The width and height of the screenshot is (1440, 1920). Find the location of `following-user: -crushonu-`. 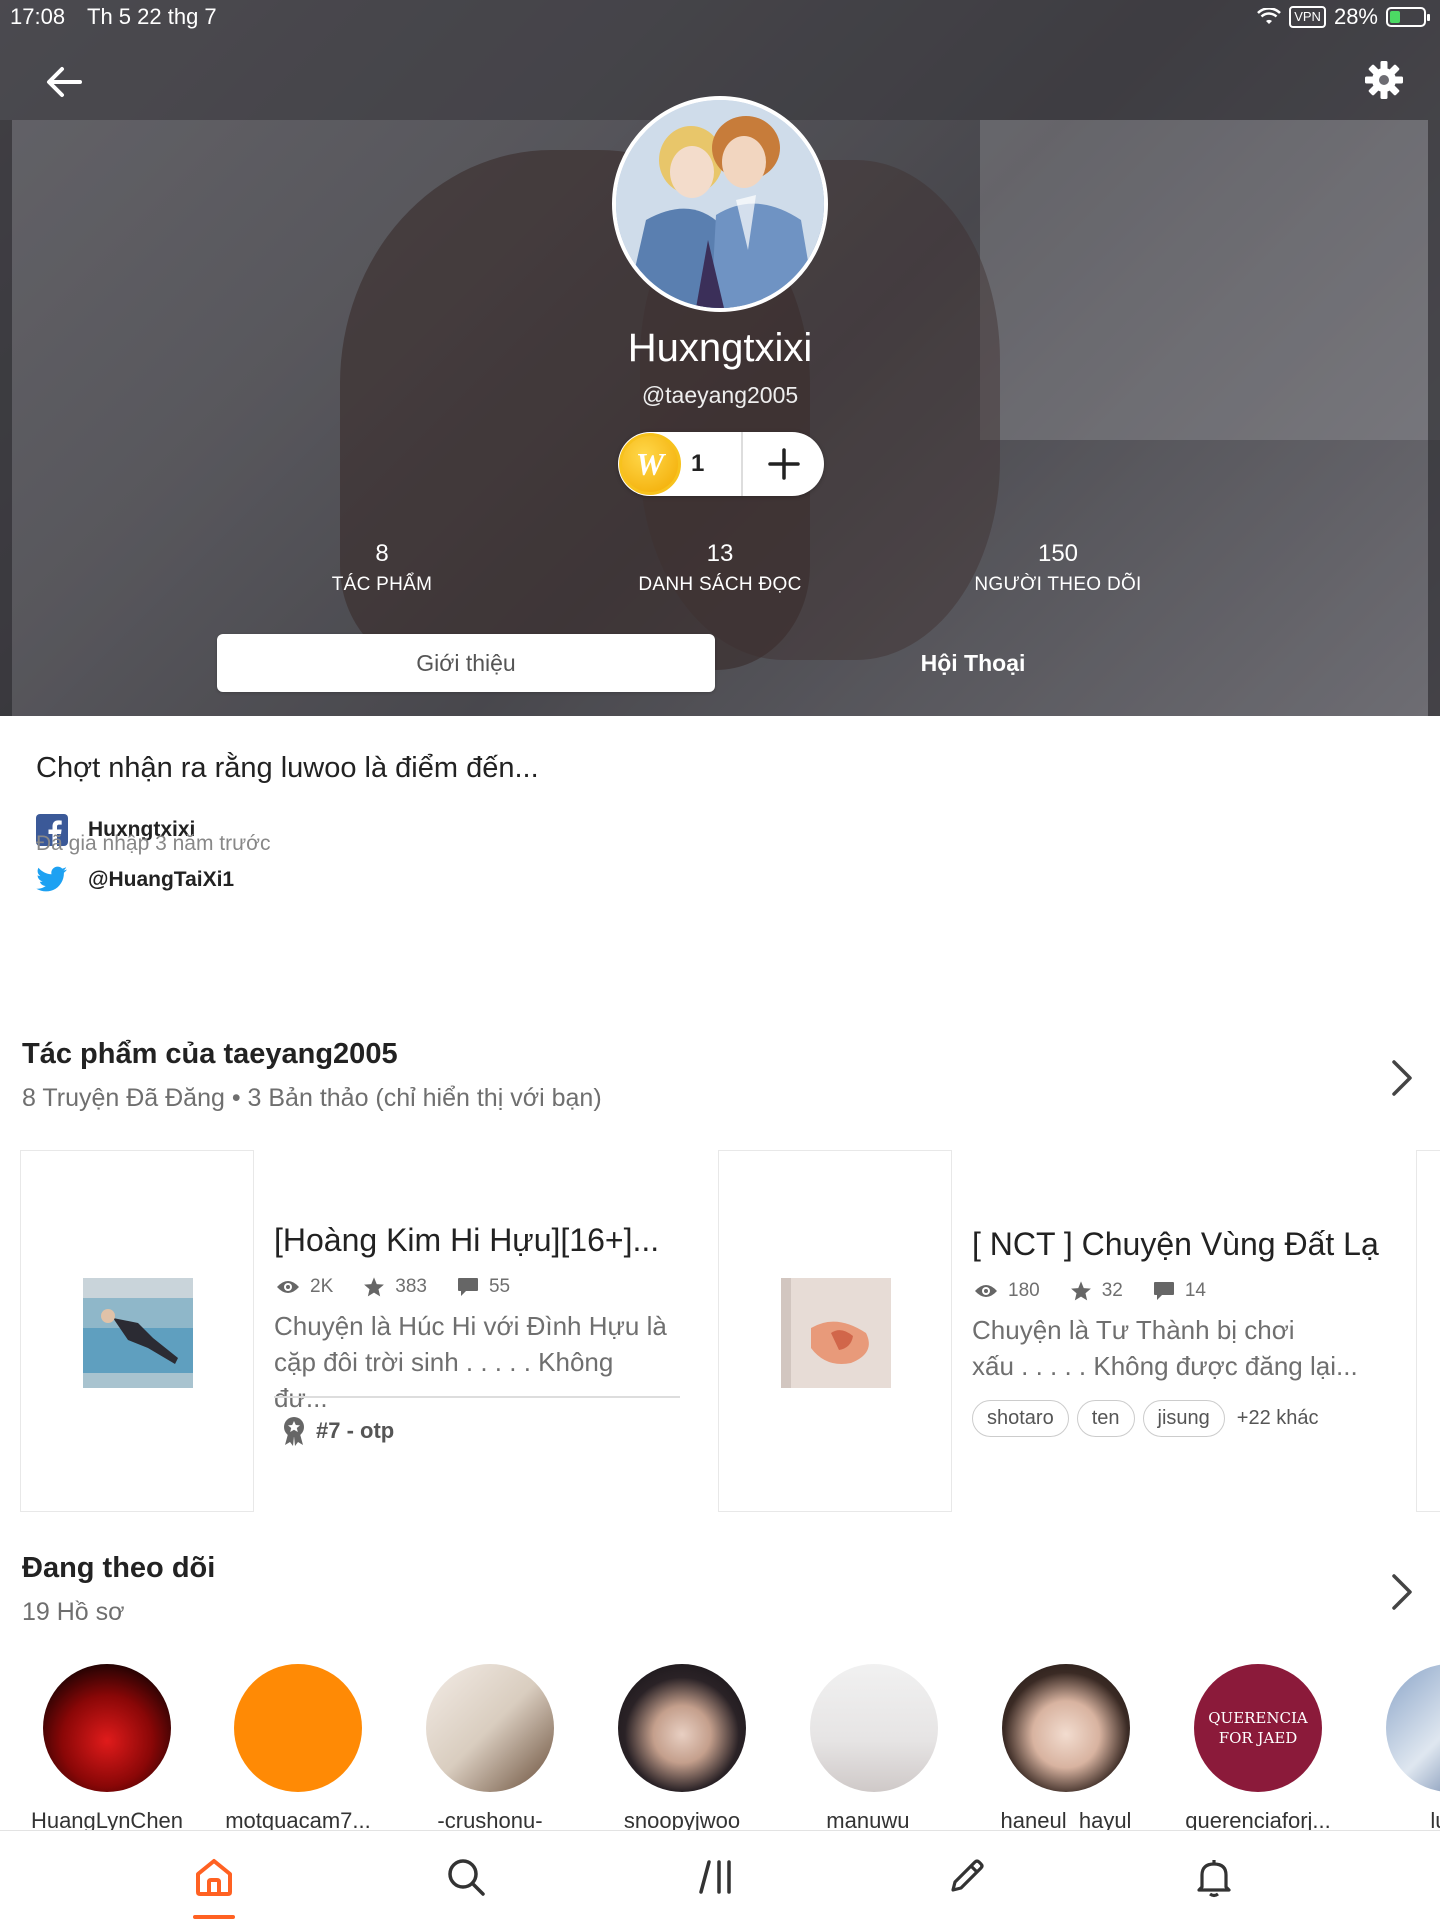

following-user: -crushonu- is located at coordinates (490, 1749).